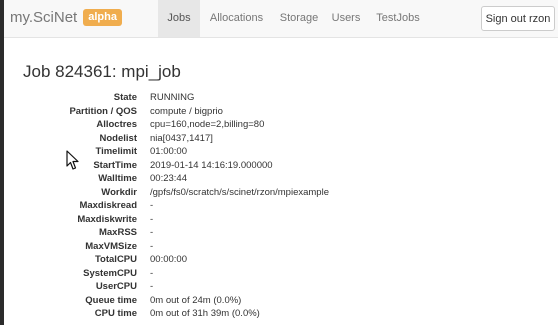 Image resolution: width=558 pixels, height=325 pixels. Describe the element at coordinates (186, 111) in the screenshot. I see `detail-value: compute / bigprio` at that location.